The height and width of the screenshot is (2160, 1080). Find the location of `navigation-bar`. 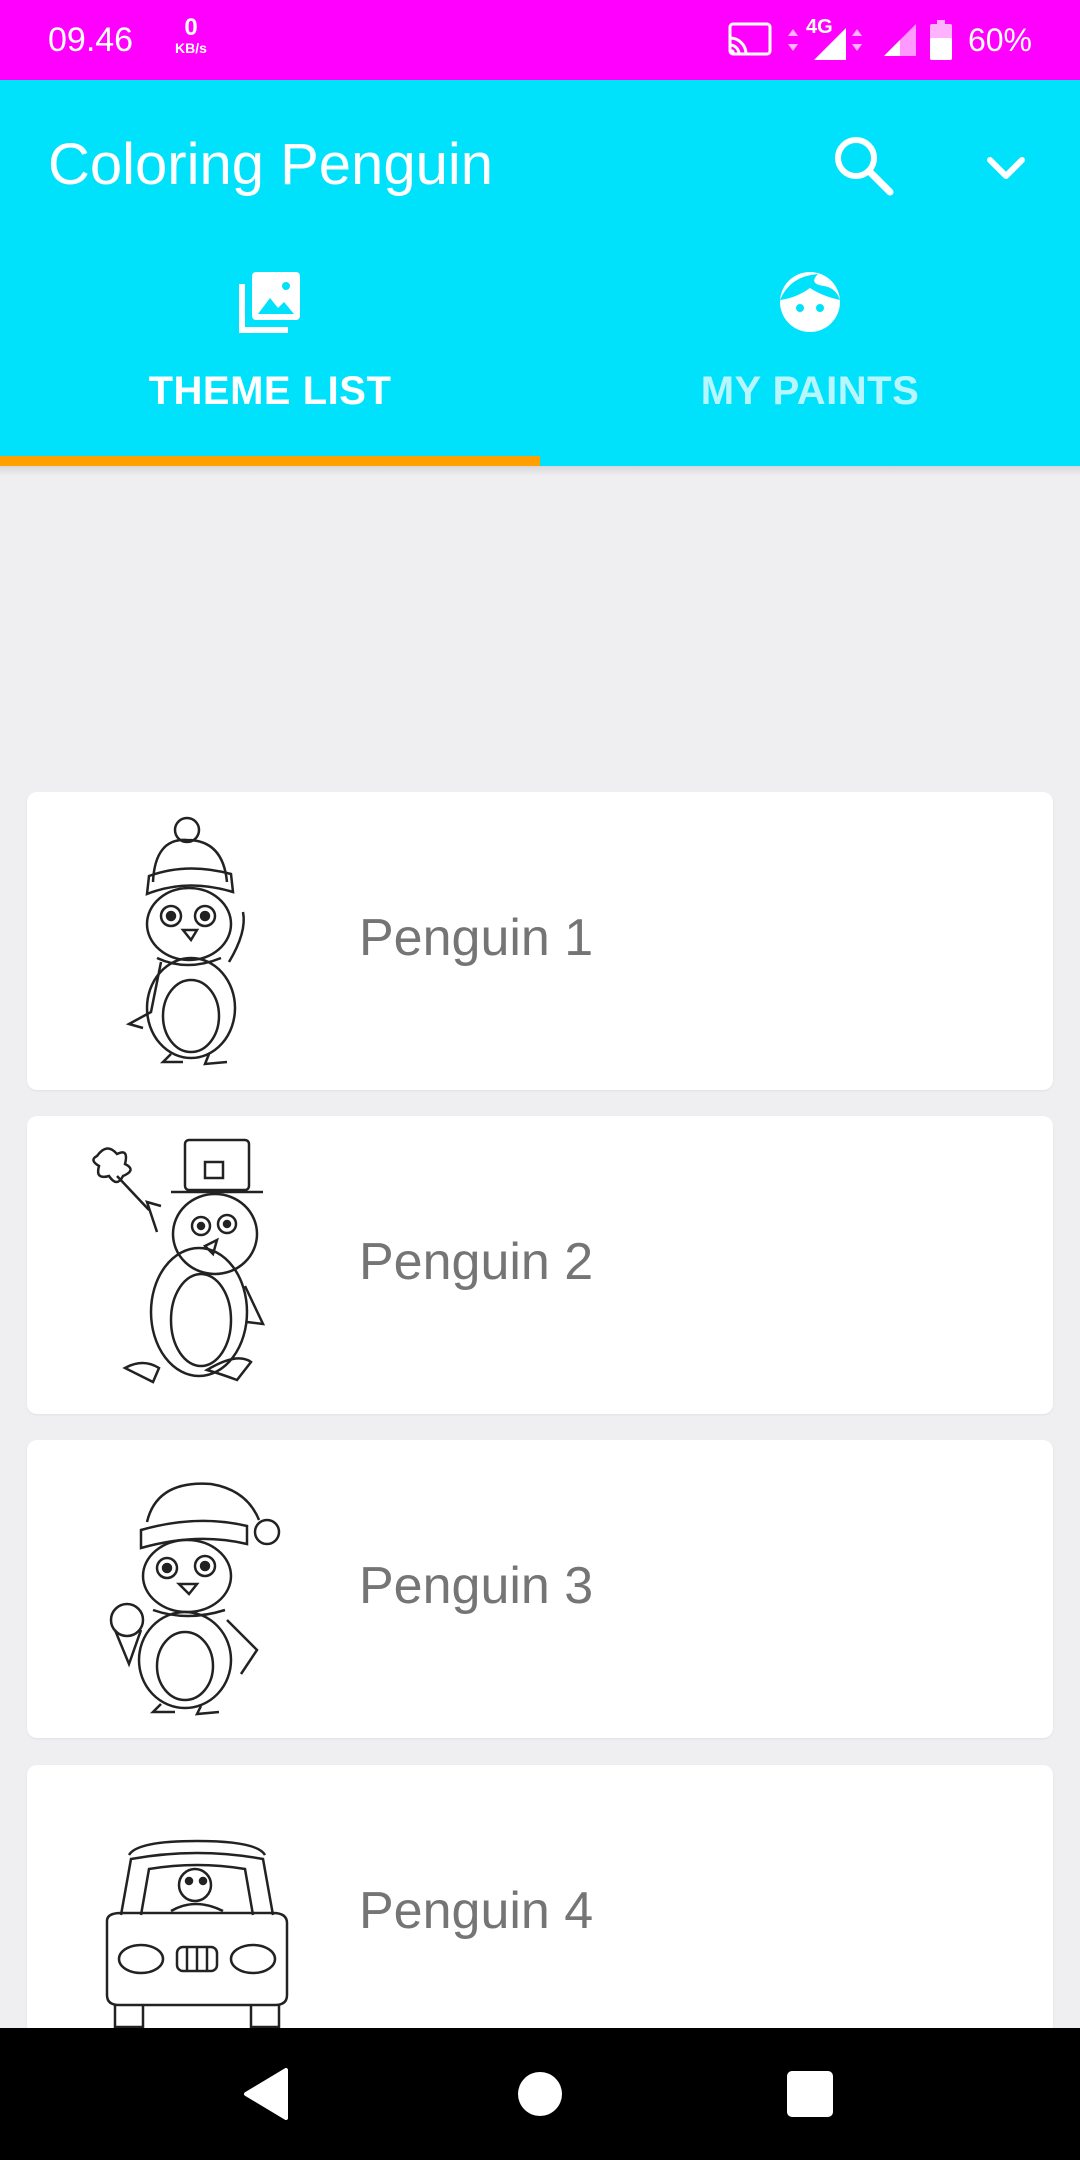

navigation-bar is located at coordinates (540, 2094).